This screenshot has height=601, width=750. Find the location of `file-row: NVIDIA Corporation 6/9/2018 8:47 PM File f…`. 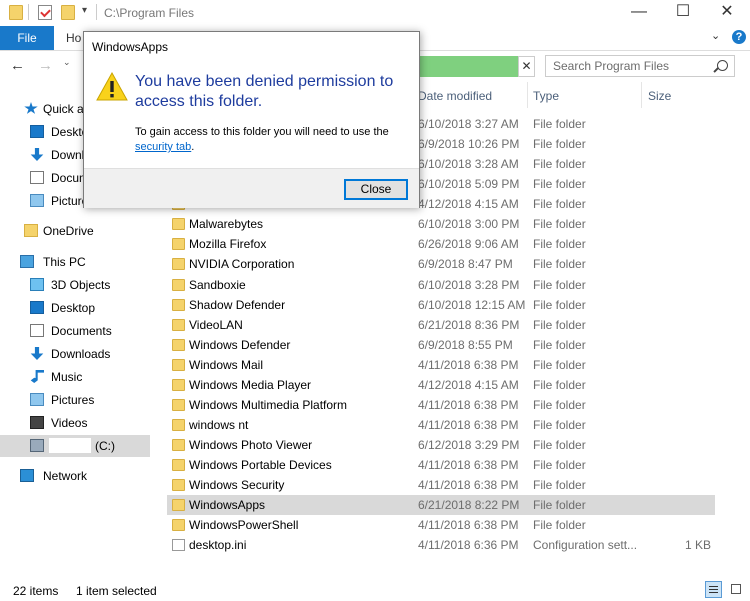

file-row: NVIDIA Corporation 6/9/2018 8:47 PM File f… is located at coordinates (441, 264).